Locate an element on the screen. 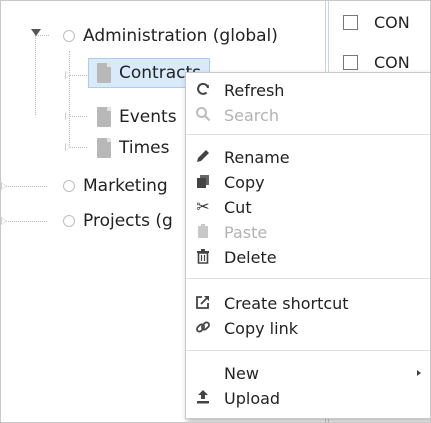 The width and height of the screenshot is (431, 423). menu-item-label: Delete is located at coordinates (250, 257).